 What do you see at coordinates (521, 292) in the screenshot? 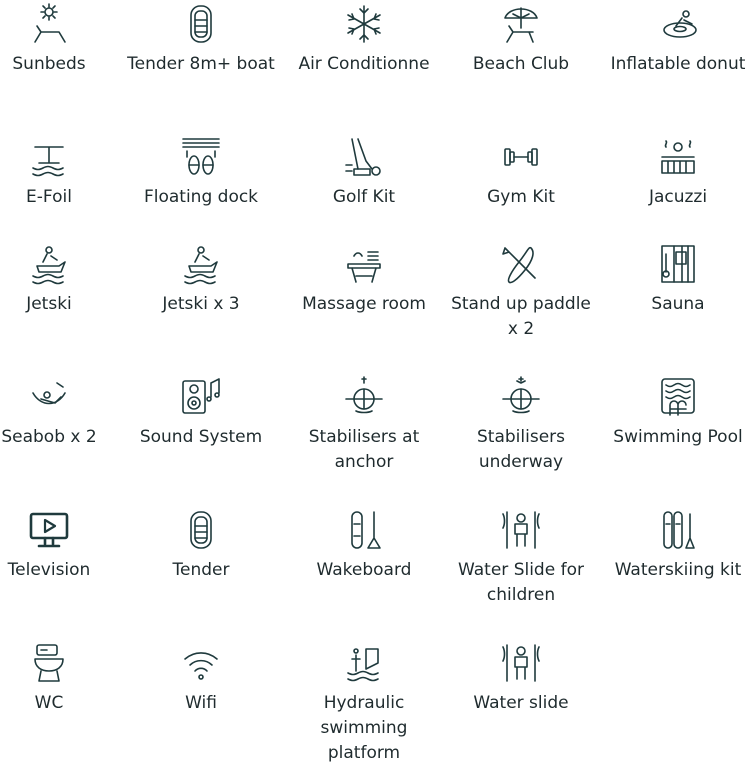
I see `amenity-item: Stand up paddle x 2` at bounding box center [521, 292].